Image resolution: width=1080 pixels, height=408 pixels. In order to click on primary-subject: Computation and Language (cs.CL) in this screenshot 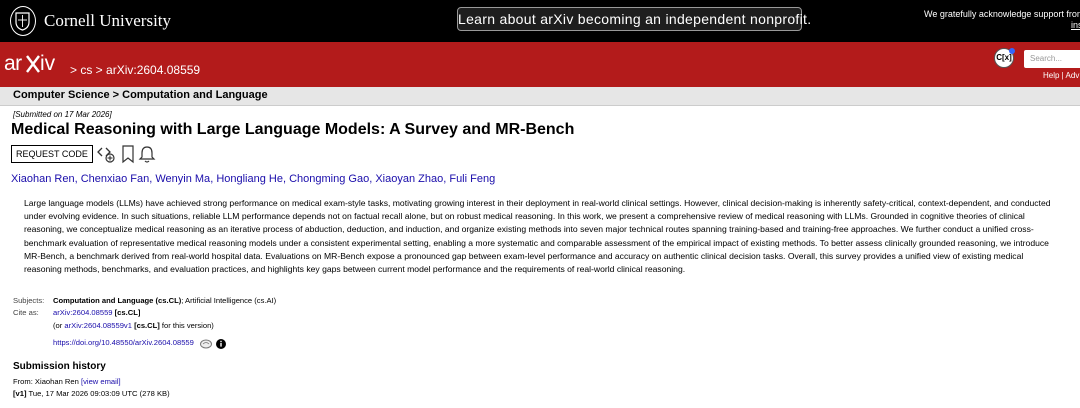, I will do `click(117, 300)`.